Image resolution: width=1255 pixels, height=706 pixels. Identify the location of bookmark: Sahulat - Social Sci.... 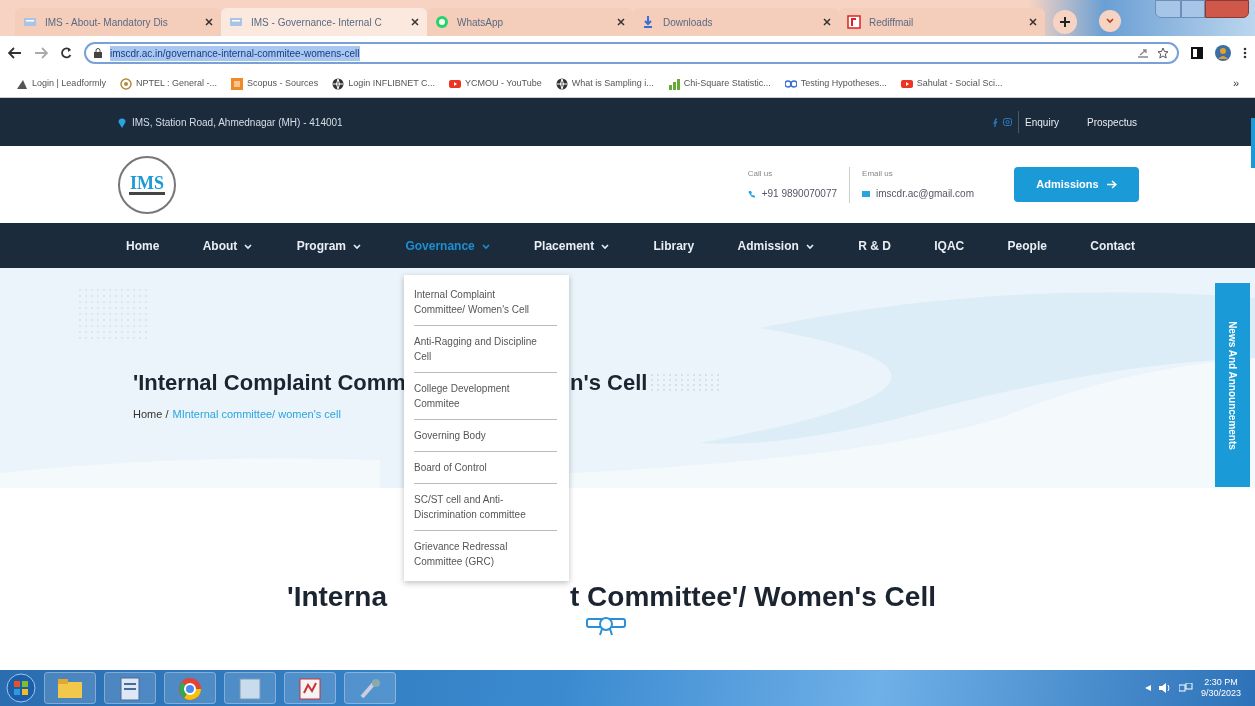
(951, 83).